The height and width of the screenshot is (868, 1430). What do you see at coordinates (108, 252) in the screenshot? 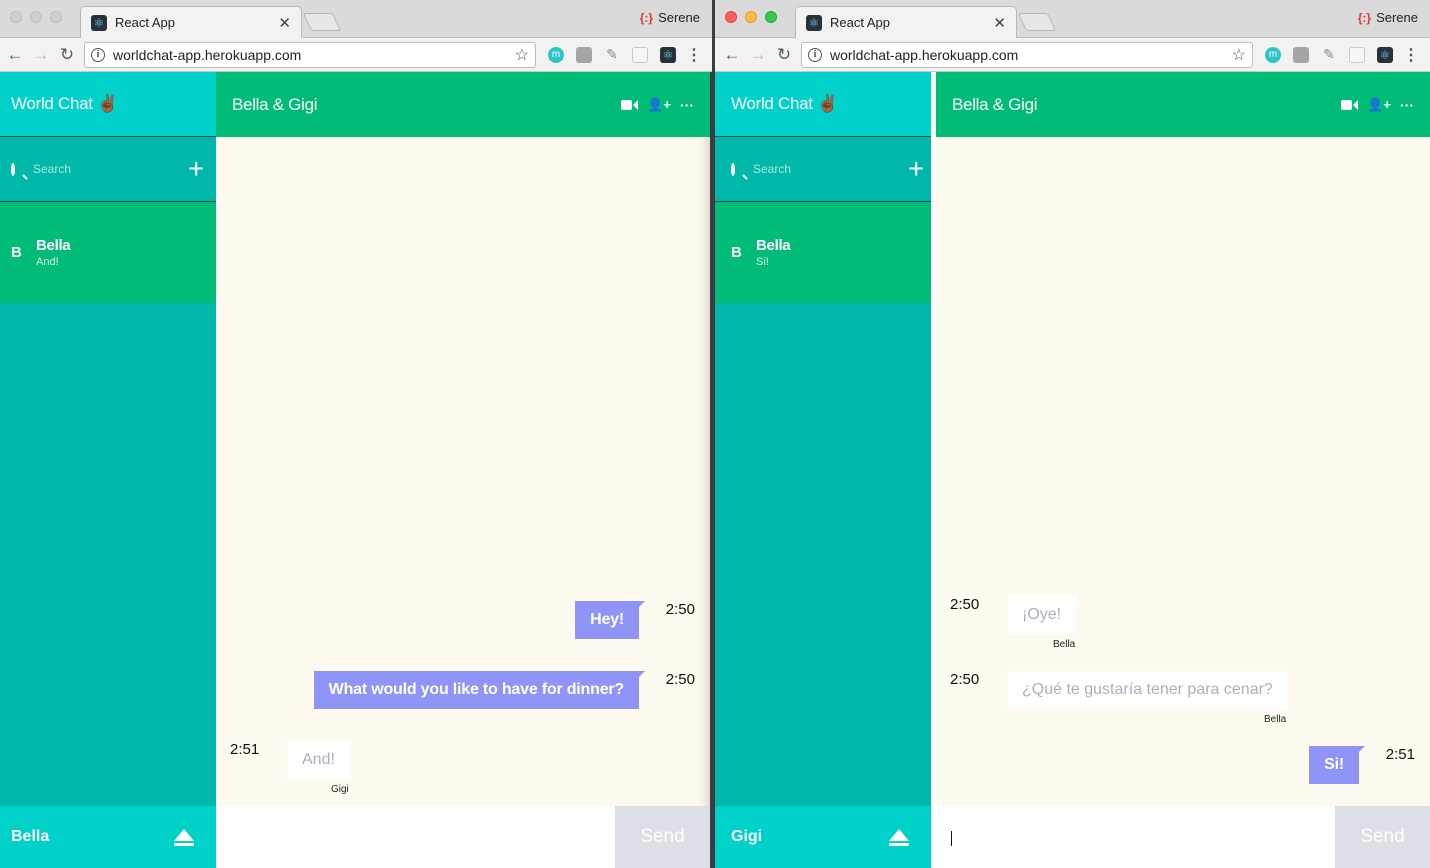
I see `conversation-item-bella: B Bella And!` at bounding box center [108, 252].